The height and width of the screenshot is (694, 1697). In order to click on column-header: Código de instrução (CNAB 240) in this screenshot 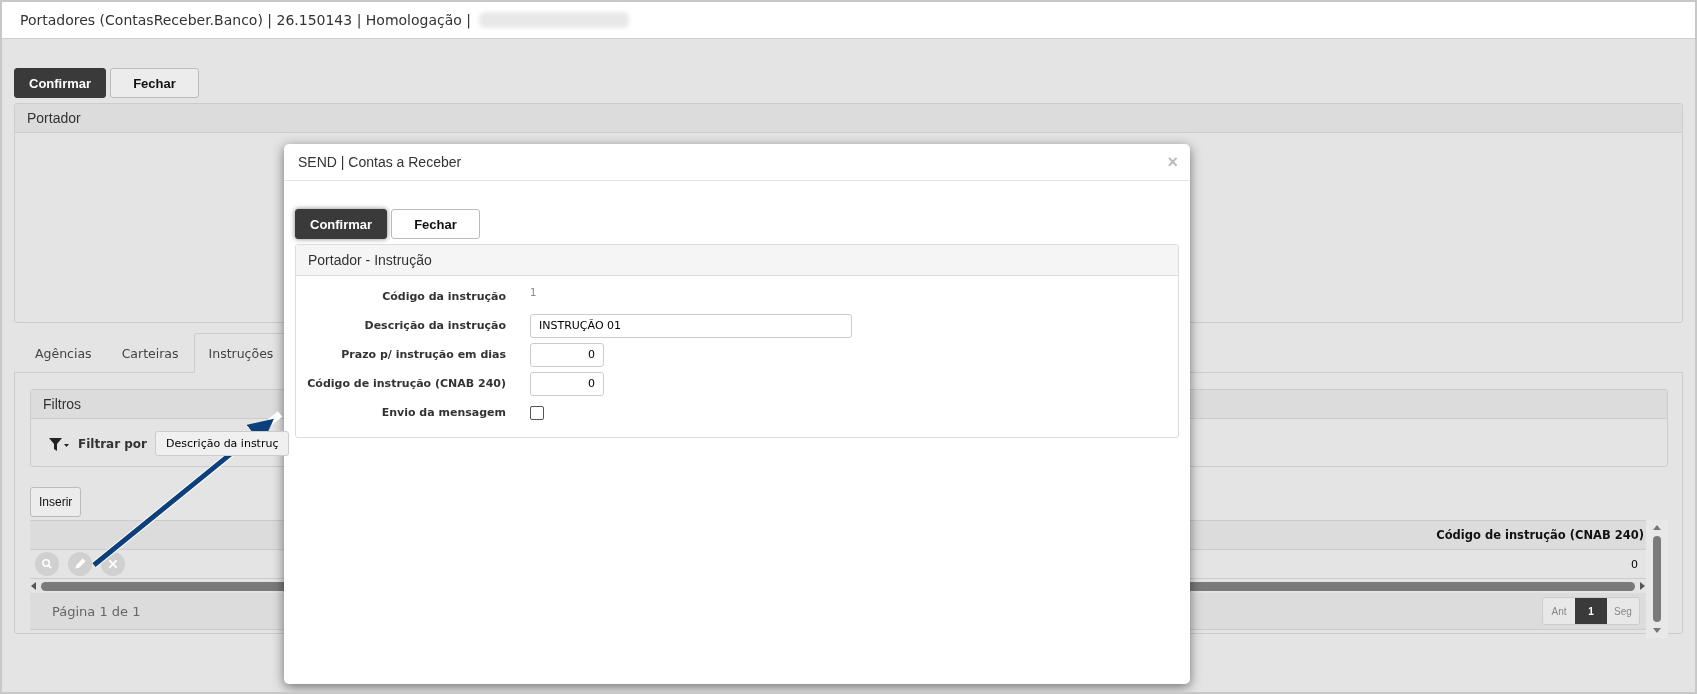, I will do `click(1541, 535)`.